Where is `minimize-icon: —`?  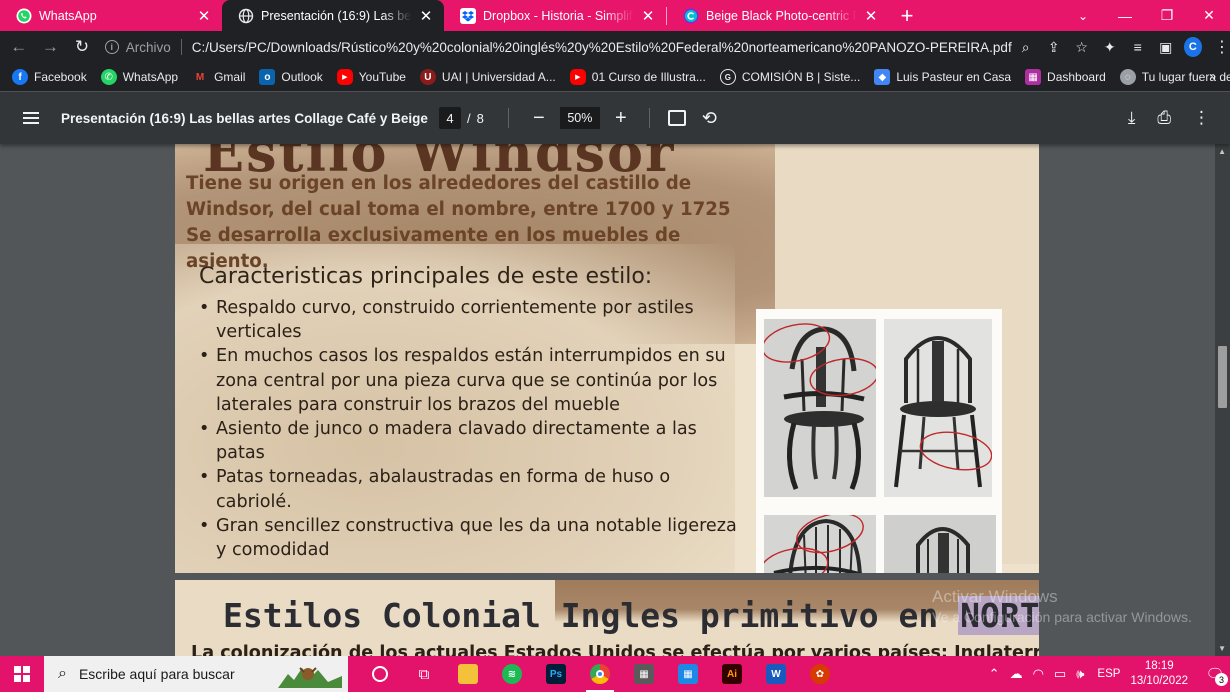 minimize-icon: — is located at coordinates (1125, 16).